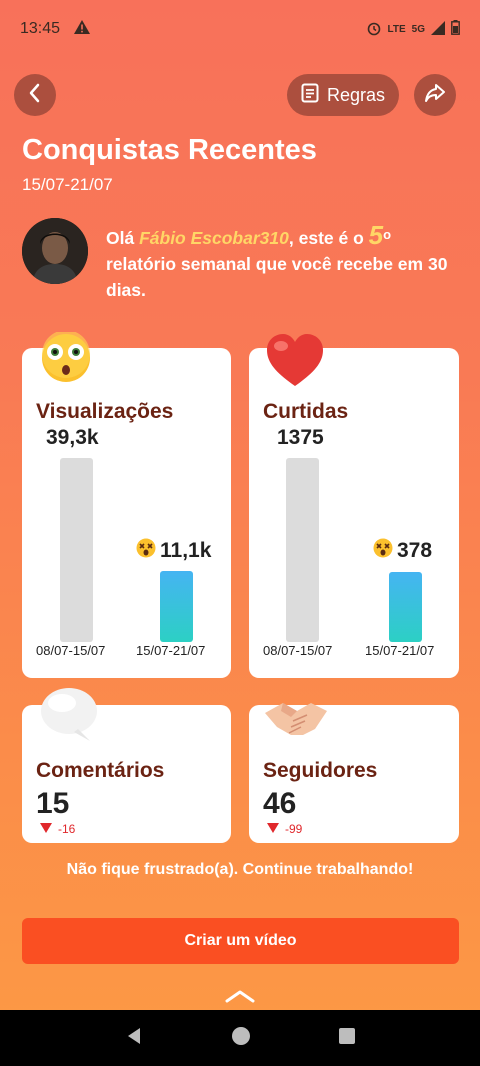 This screenshot has width=480, height=1066. Describe the element at coordinates (76, 550) in the screenshot. I see `views-previous-bar` at that location.